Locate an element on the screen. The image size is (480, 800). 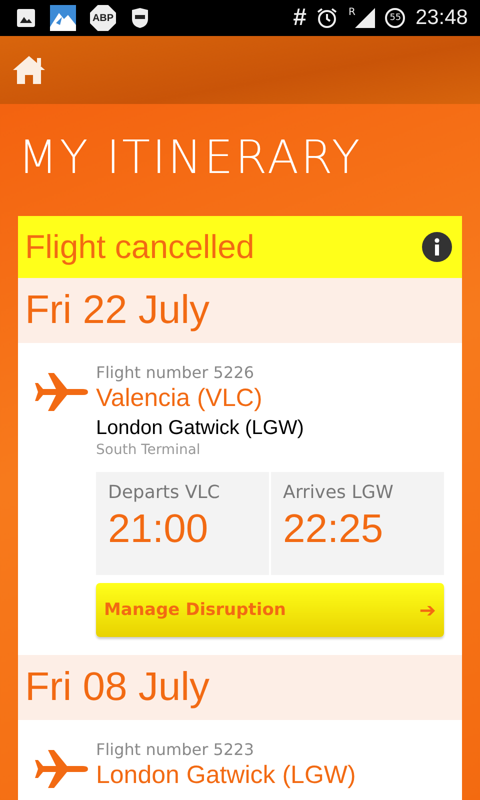
flight-number: Flight number 5223 is located at coordinates (175, 749).